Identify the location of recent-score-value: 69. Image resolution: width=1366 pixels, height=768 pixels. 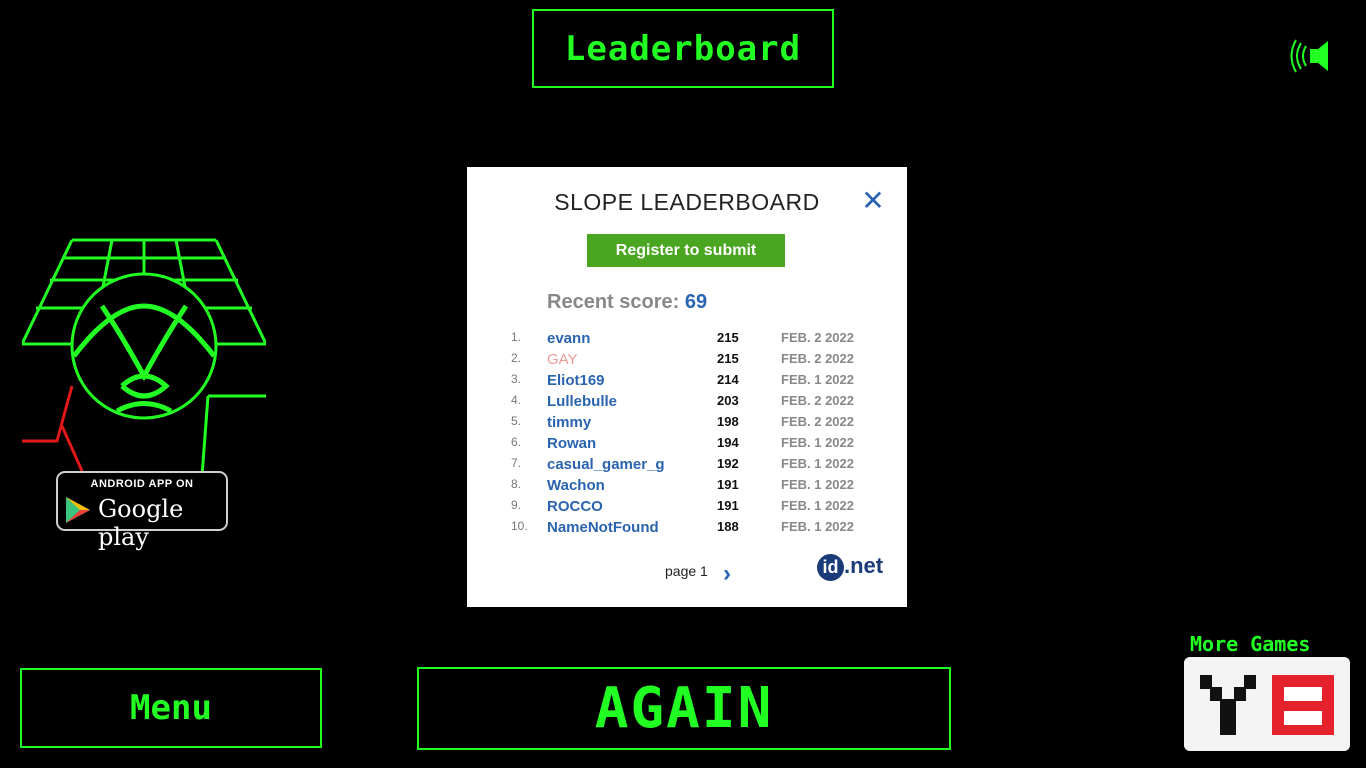
(696, 302).